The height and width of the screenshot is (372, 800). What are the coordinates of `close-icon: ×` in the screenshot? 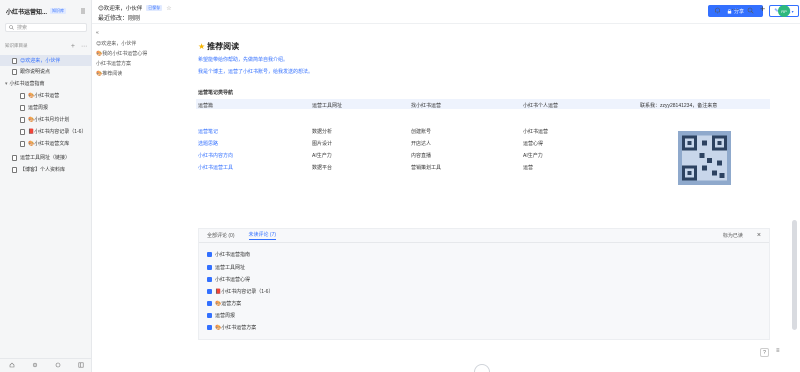 It's located at (759, 235).